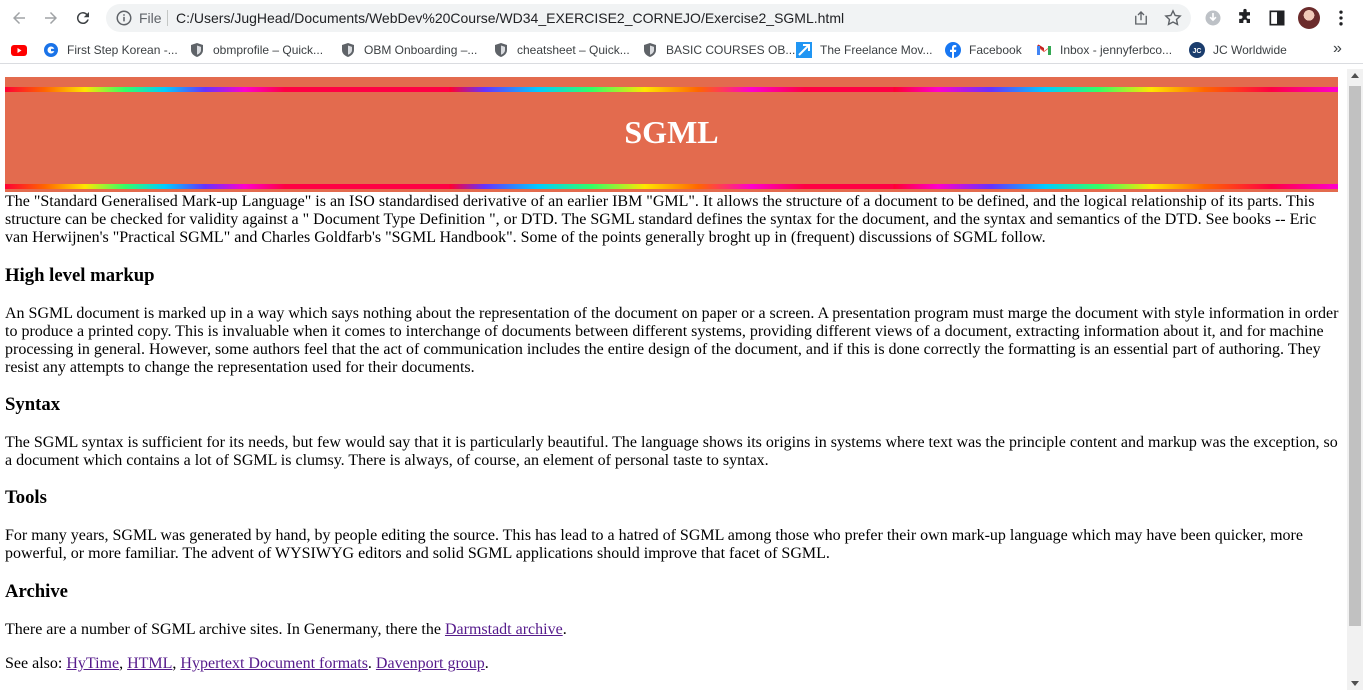  I want to click on darmstadt-archive-link: Darmstadt archive, so click(504, 629).